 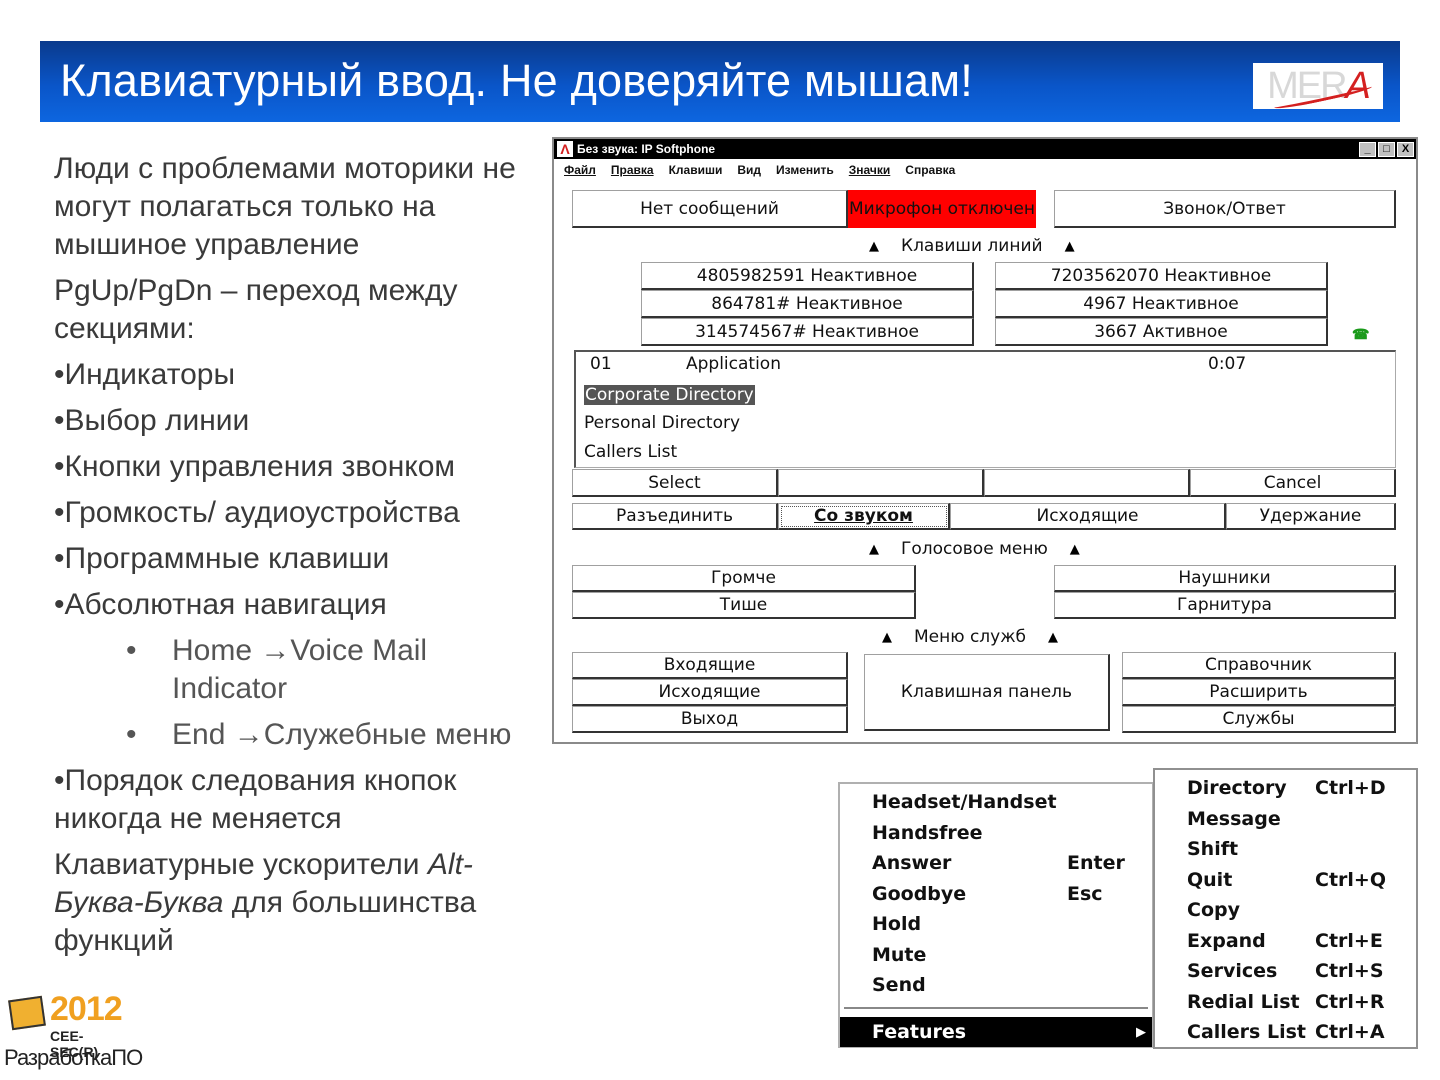 I want to click on slide-title: Клавиатурный ввод. Не доверяйте мышам!, so click(x=517, y=80).